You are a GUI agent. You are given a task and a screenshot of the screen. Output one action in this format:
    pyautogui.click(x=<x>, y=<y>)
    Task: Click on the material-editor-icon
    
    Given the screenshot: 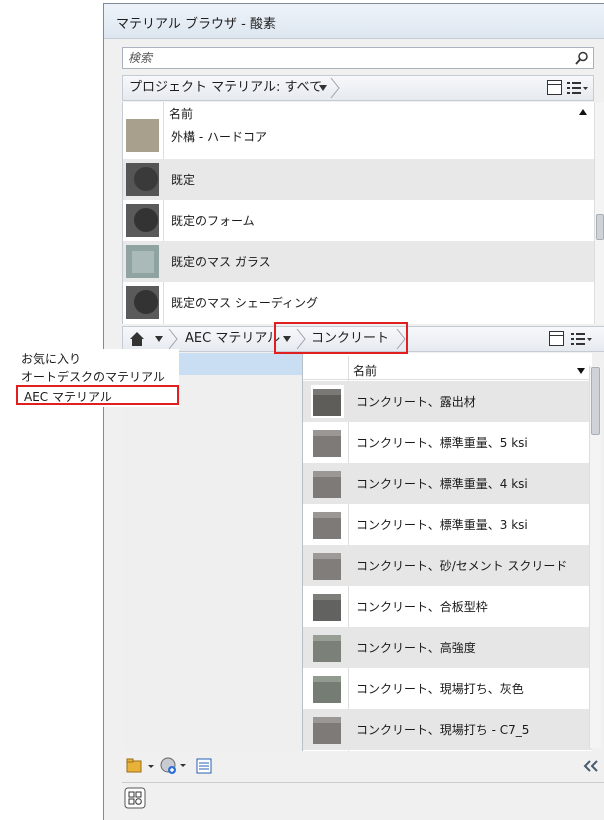 What is the action you would take?
    pyautogui.click(x=204, y=766)
    